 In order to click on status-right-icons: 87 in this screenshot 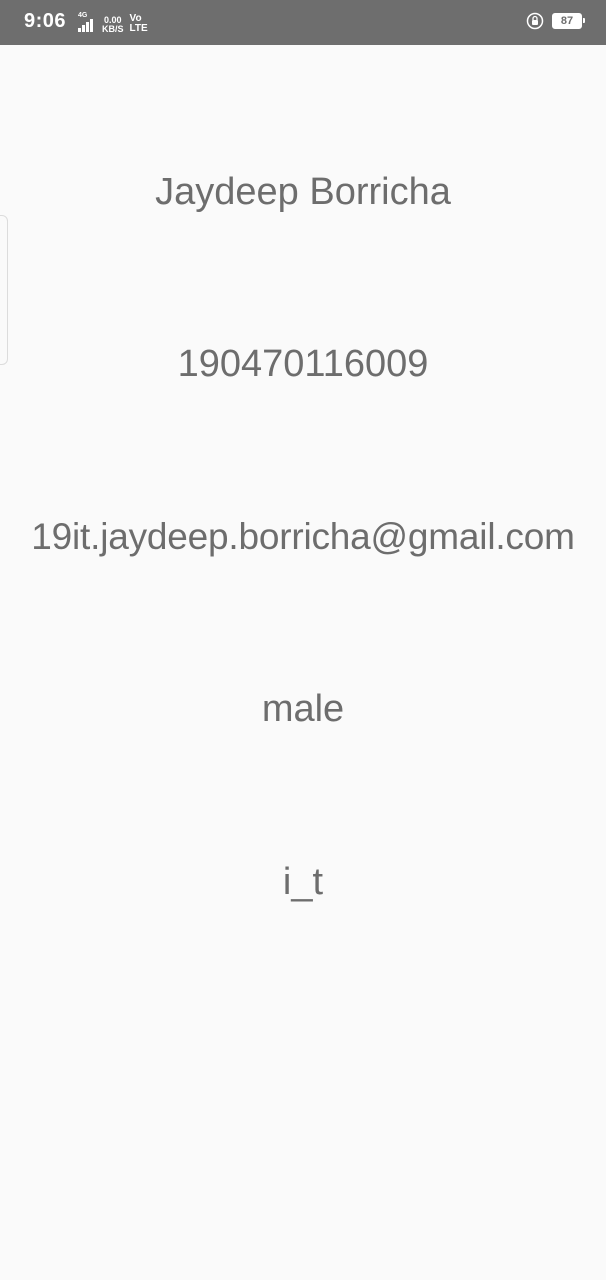, I will do `click(555, 21)`.